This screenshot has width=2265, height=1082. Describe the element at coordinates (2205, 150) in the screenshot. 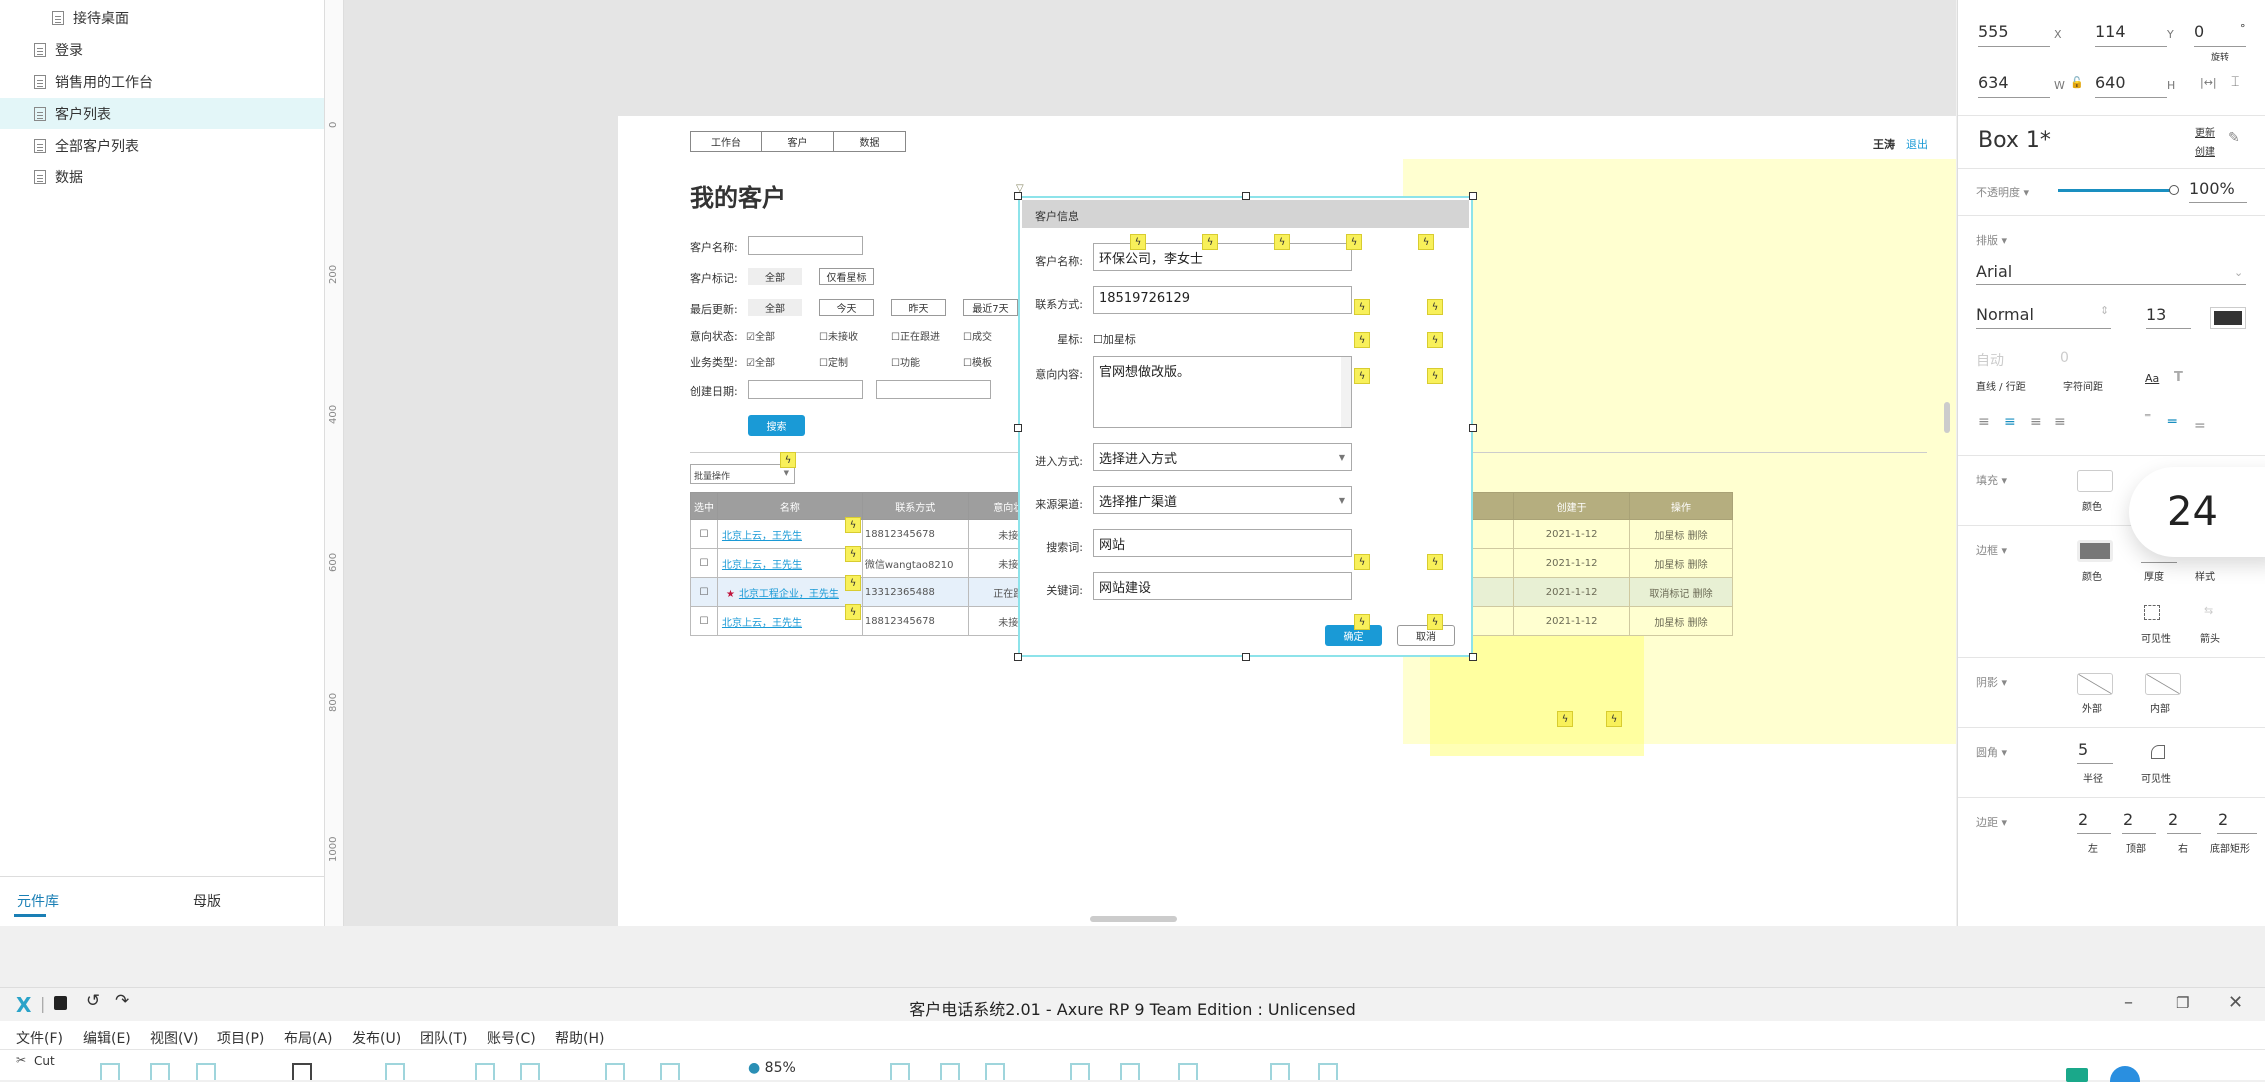

I see `create-style-link: 创建` at that location.